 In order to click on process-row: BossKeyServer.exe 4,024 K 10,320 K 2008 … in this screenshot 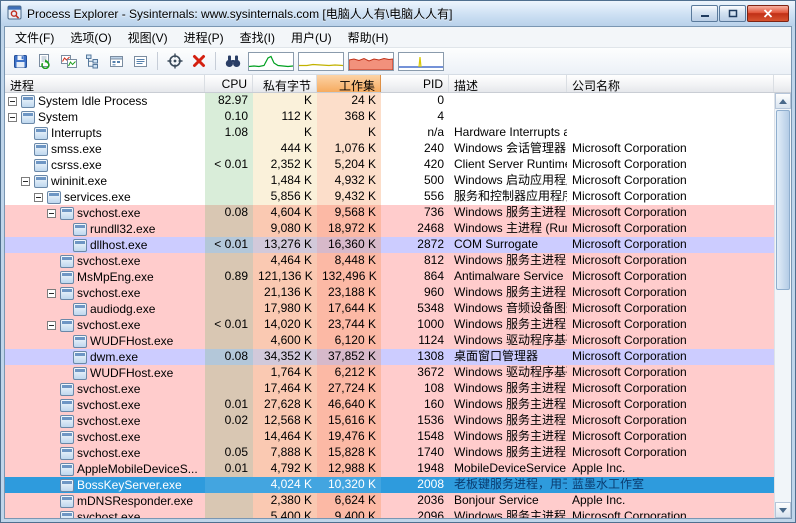, I will do `click(389, 485)`.